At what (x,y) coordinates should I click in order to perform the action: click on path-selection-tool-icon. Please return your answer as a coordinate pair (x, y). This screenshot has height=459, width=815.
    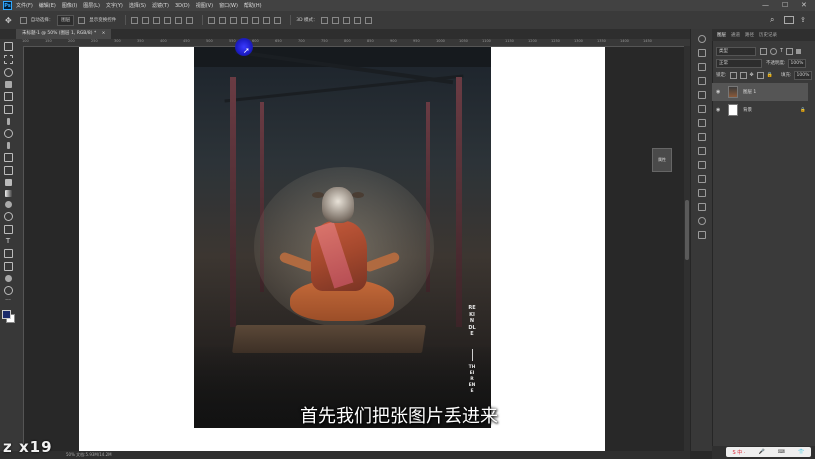
    Looking at the image, I should click on (8, 253).